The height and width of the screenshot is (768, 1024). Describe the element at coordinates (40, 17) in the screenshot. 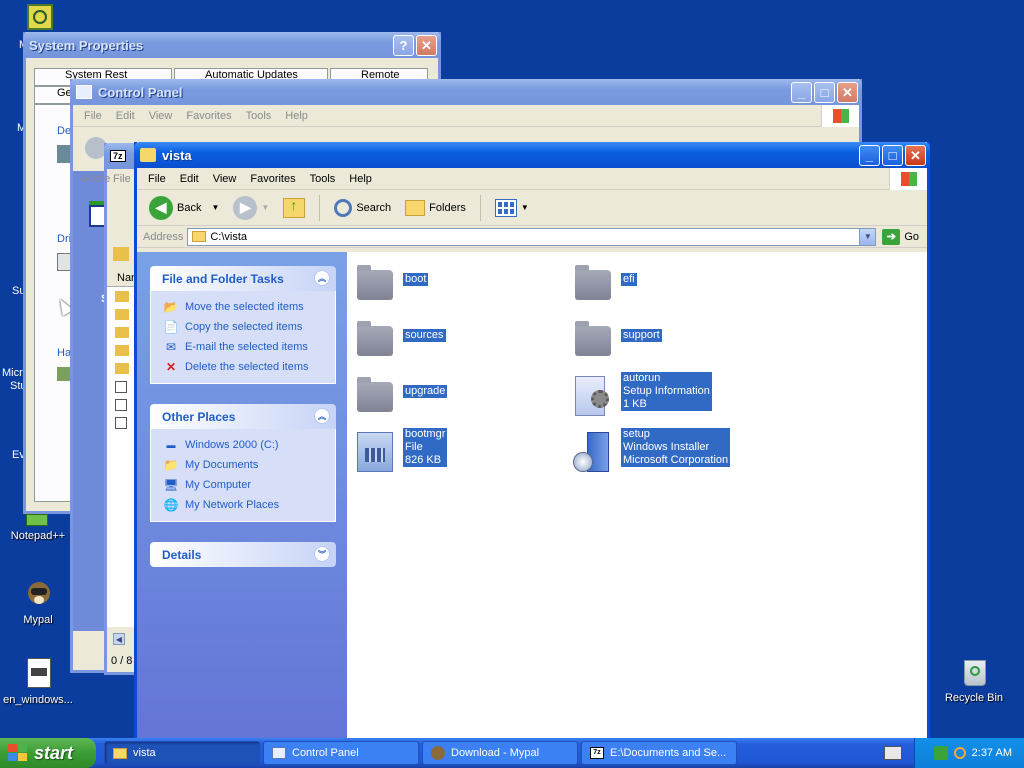

I see `desktop-top-icon` at that location.